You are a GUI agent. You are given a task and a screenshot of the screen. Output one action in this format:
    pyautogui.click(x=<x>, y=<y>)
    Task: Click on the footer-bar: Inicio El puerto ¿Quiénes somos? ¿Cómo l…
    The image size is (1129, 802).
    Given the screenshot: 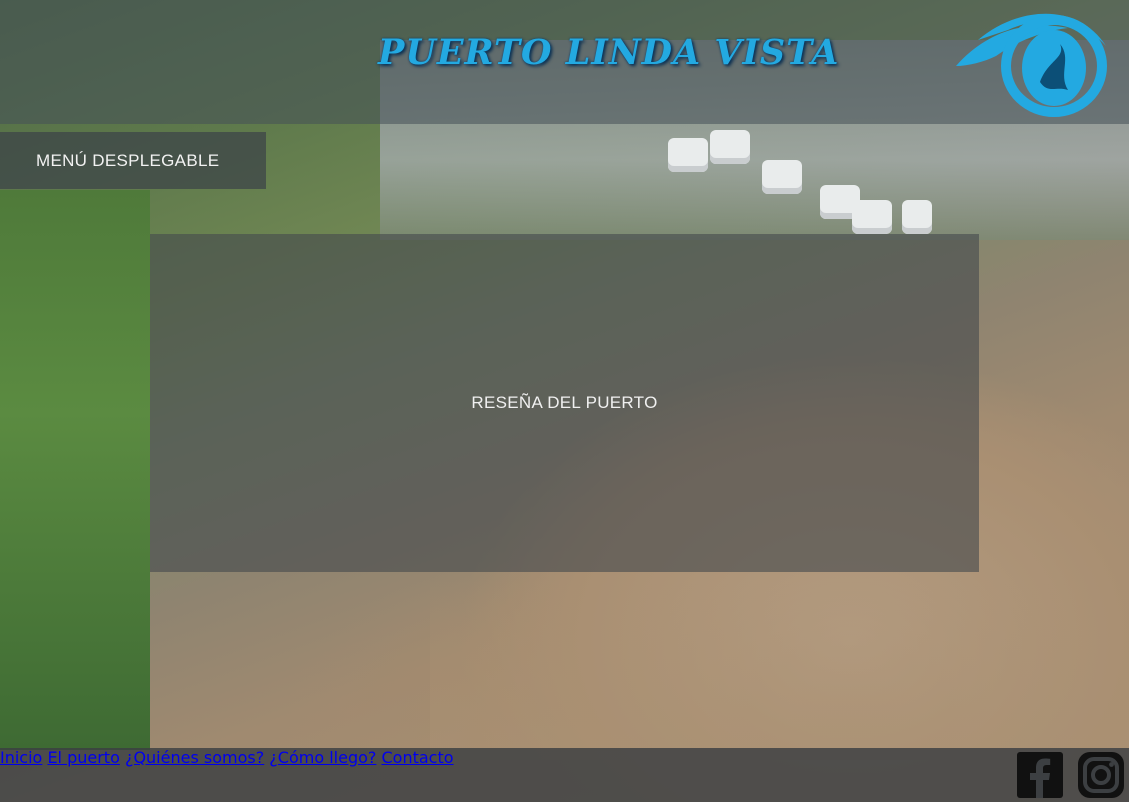 What is the action you would take?
    pyautogui.click(x=564, y=775)
    